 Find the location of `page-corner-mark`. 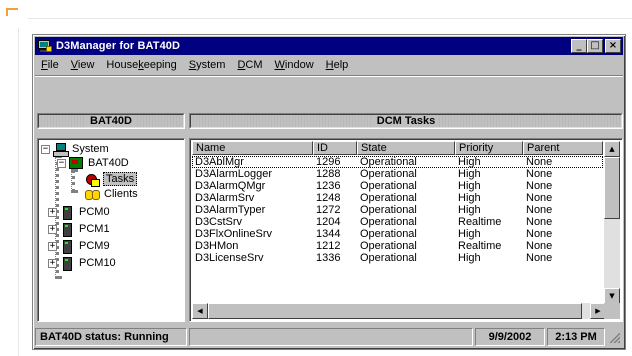

page-corner-mark is located at coordinates (12, 12).